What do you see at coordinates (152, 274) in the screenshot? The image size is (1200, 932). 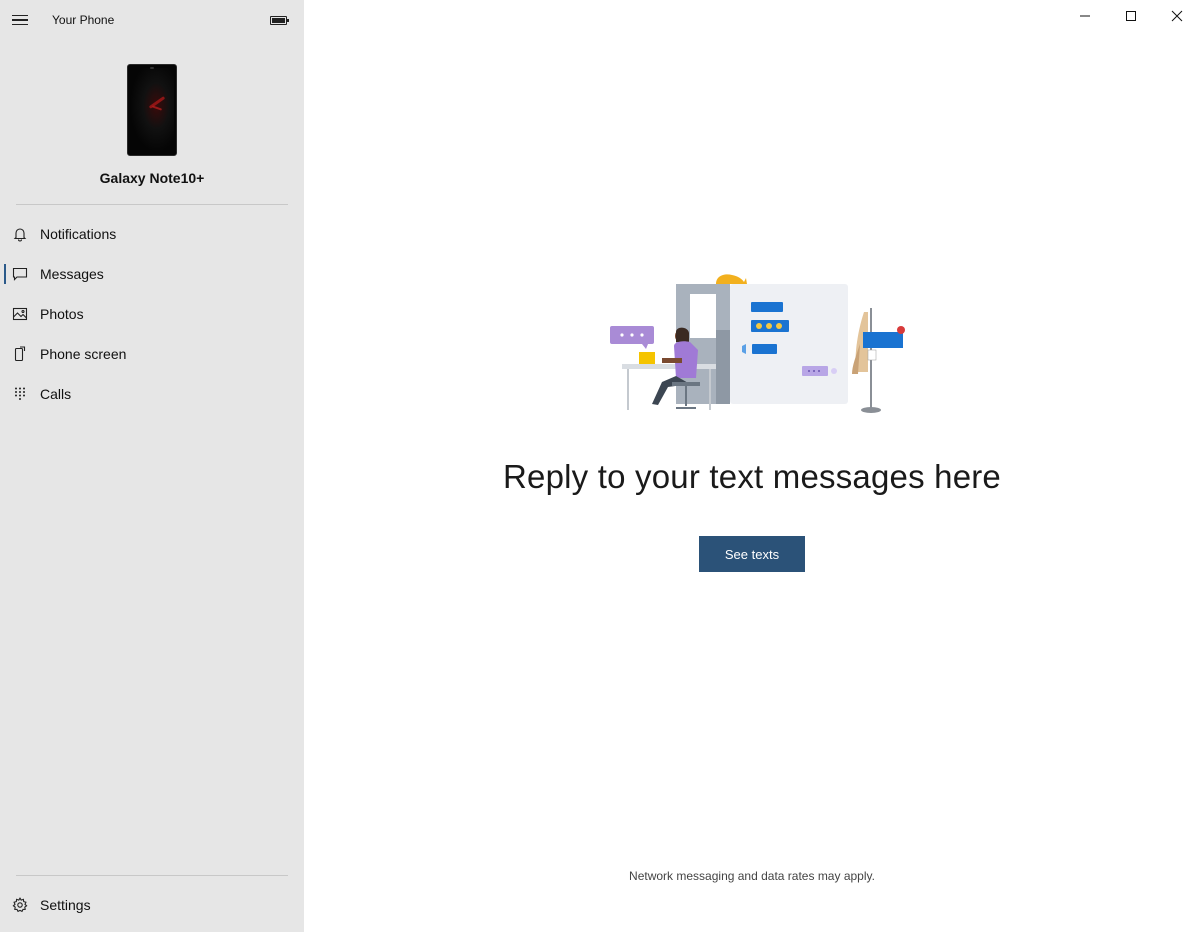 I see `sidebar-item-messages: Messages` at bounding box center [152, 274].